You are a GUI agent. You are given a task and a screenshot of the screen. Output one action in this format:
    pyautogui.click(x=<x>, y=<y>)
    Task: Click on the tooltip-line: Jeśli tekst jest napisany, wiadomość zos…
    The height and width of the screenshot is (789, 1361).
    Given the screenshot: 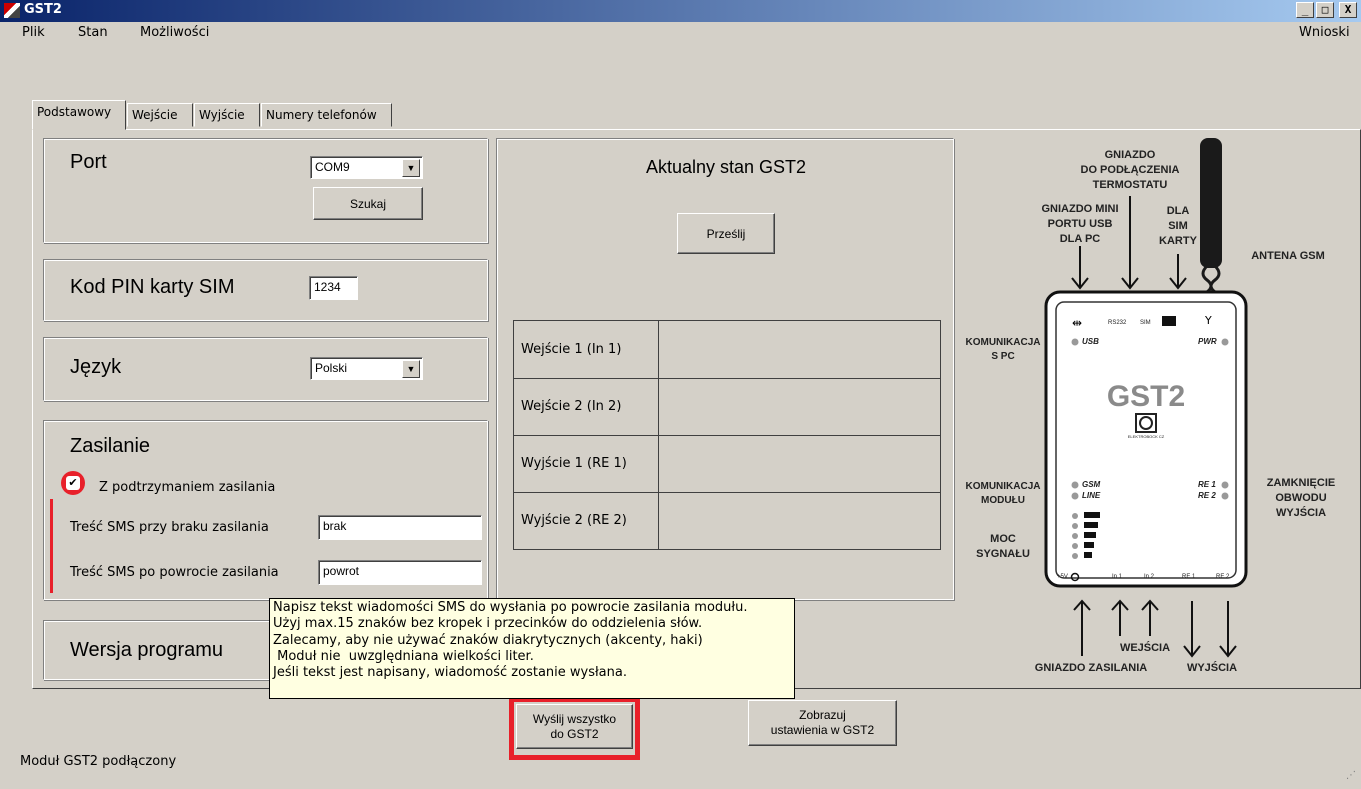 What is the action you would take?
    pyautogui.click(x=450, y=673)
    